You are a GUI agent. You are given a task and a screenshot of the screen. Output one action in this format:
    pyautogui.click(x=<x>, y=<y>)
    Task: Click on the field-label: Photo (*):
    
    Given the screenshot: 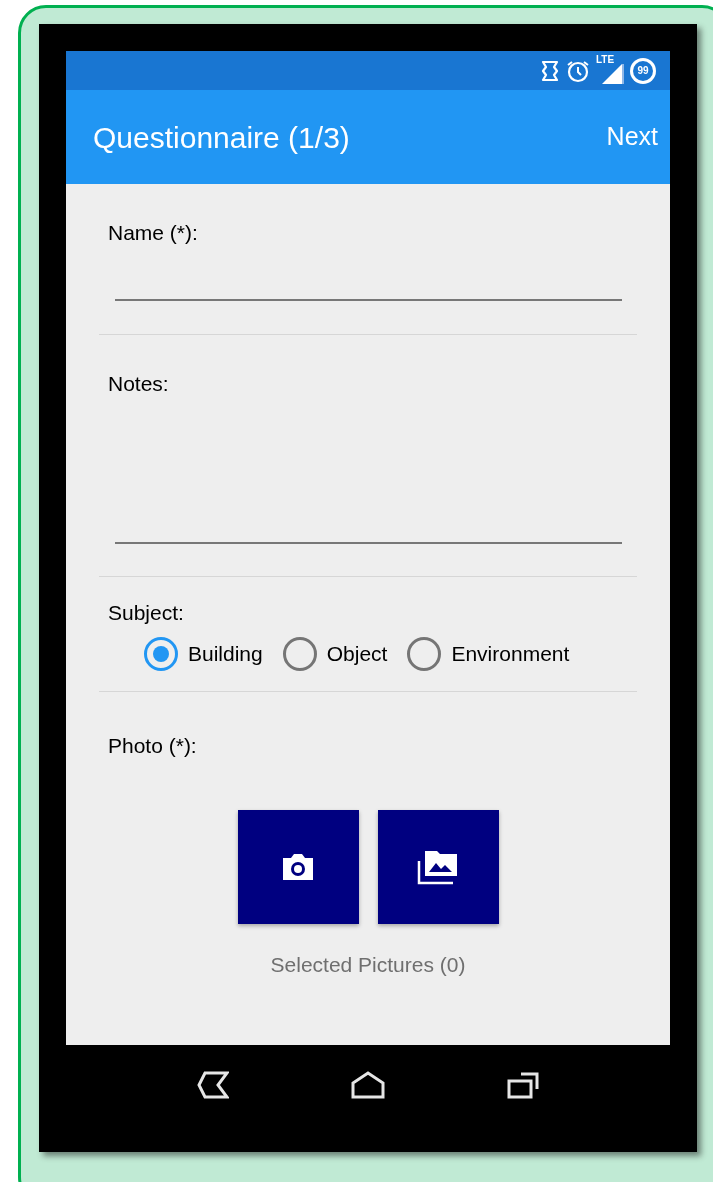 What is the action you would take?
    pyautogui.click(x=153, y=746)
    